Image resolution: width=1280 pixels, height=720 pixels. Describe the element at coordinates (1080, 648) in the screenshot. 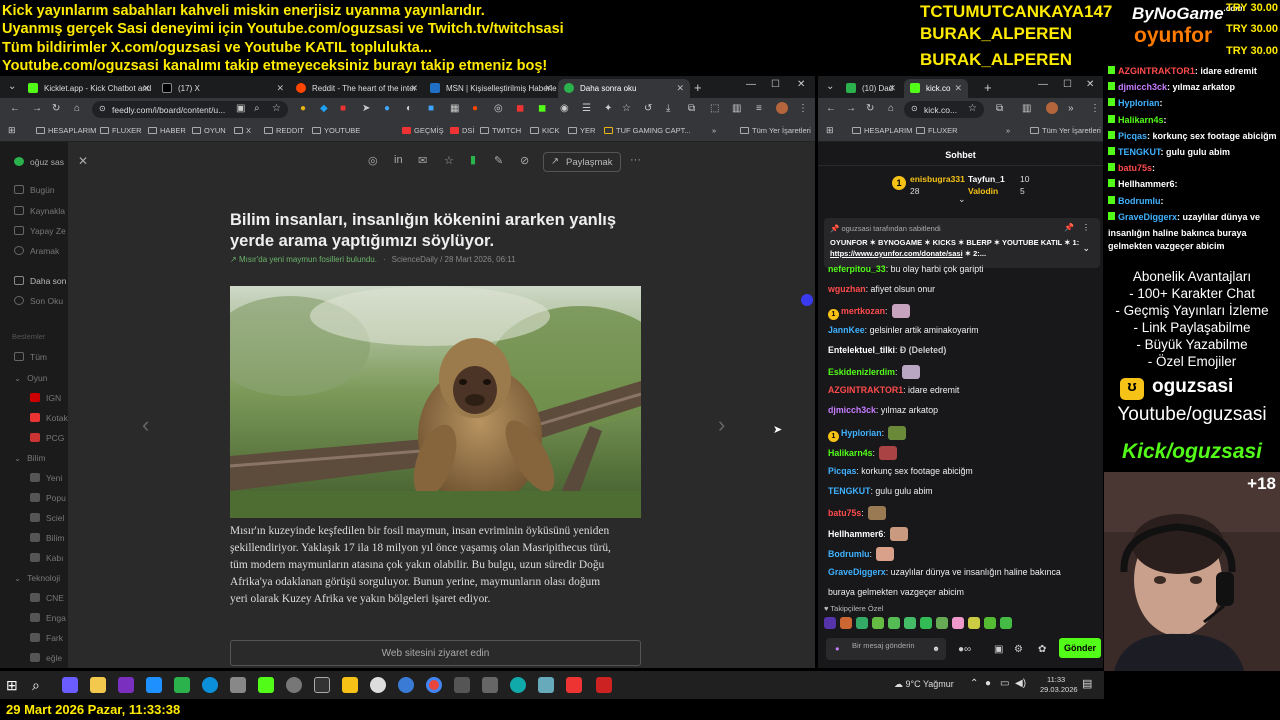

I see `send-button: Gönder` at that location.